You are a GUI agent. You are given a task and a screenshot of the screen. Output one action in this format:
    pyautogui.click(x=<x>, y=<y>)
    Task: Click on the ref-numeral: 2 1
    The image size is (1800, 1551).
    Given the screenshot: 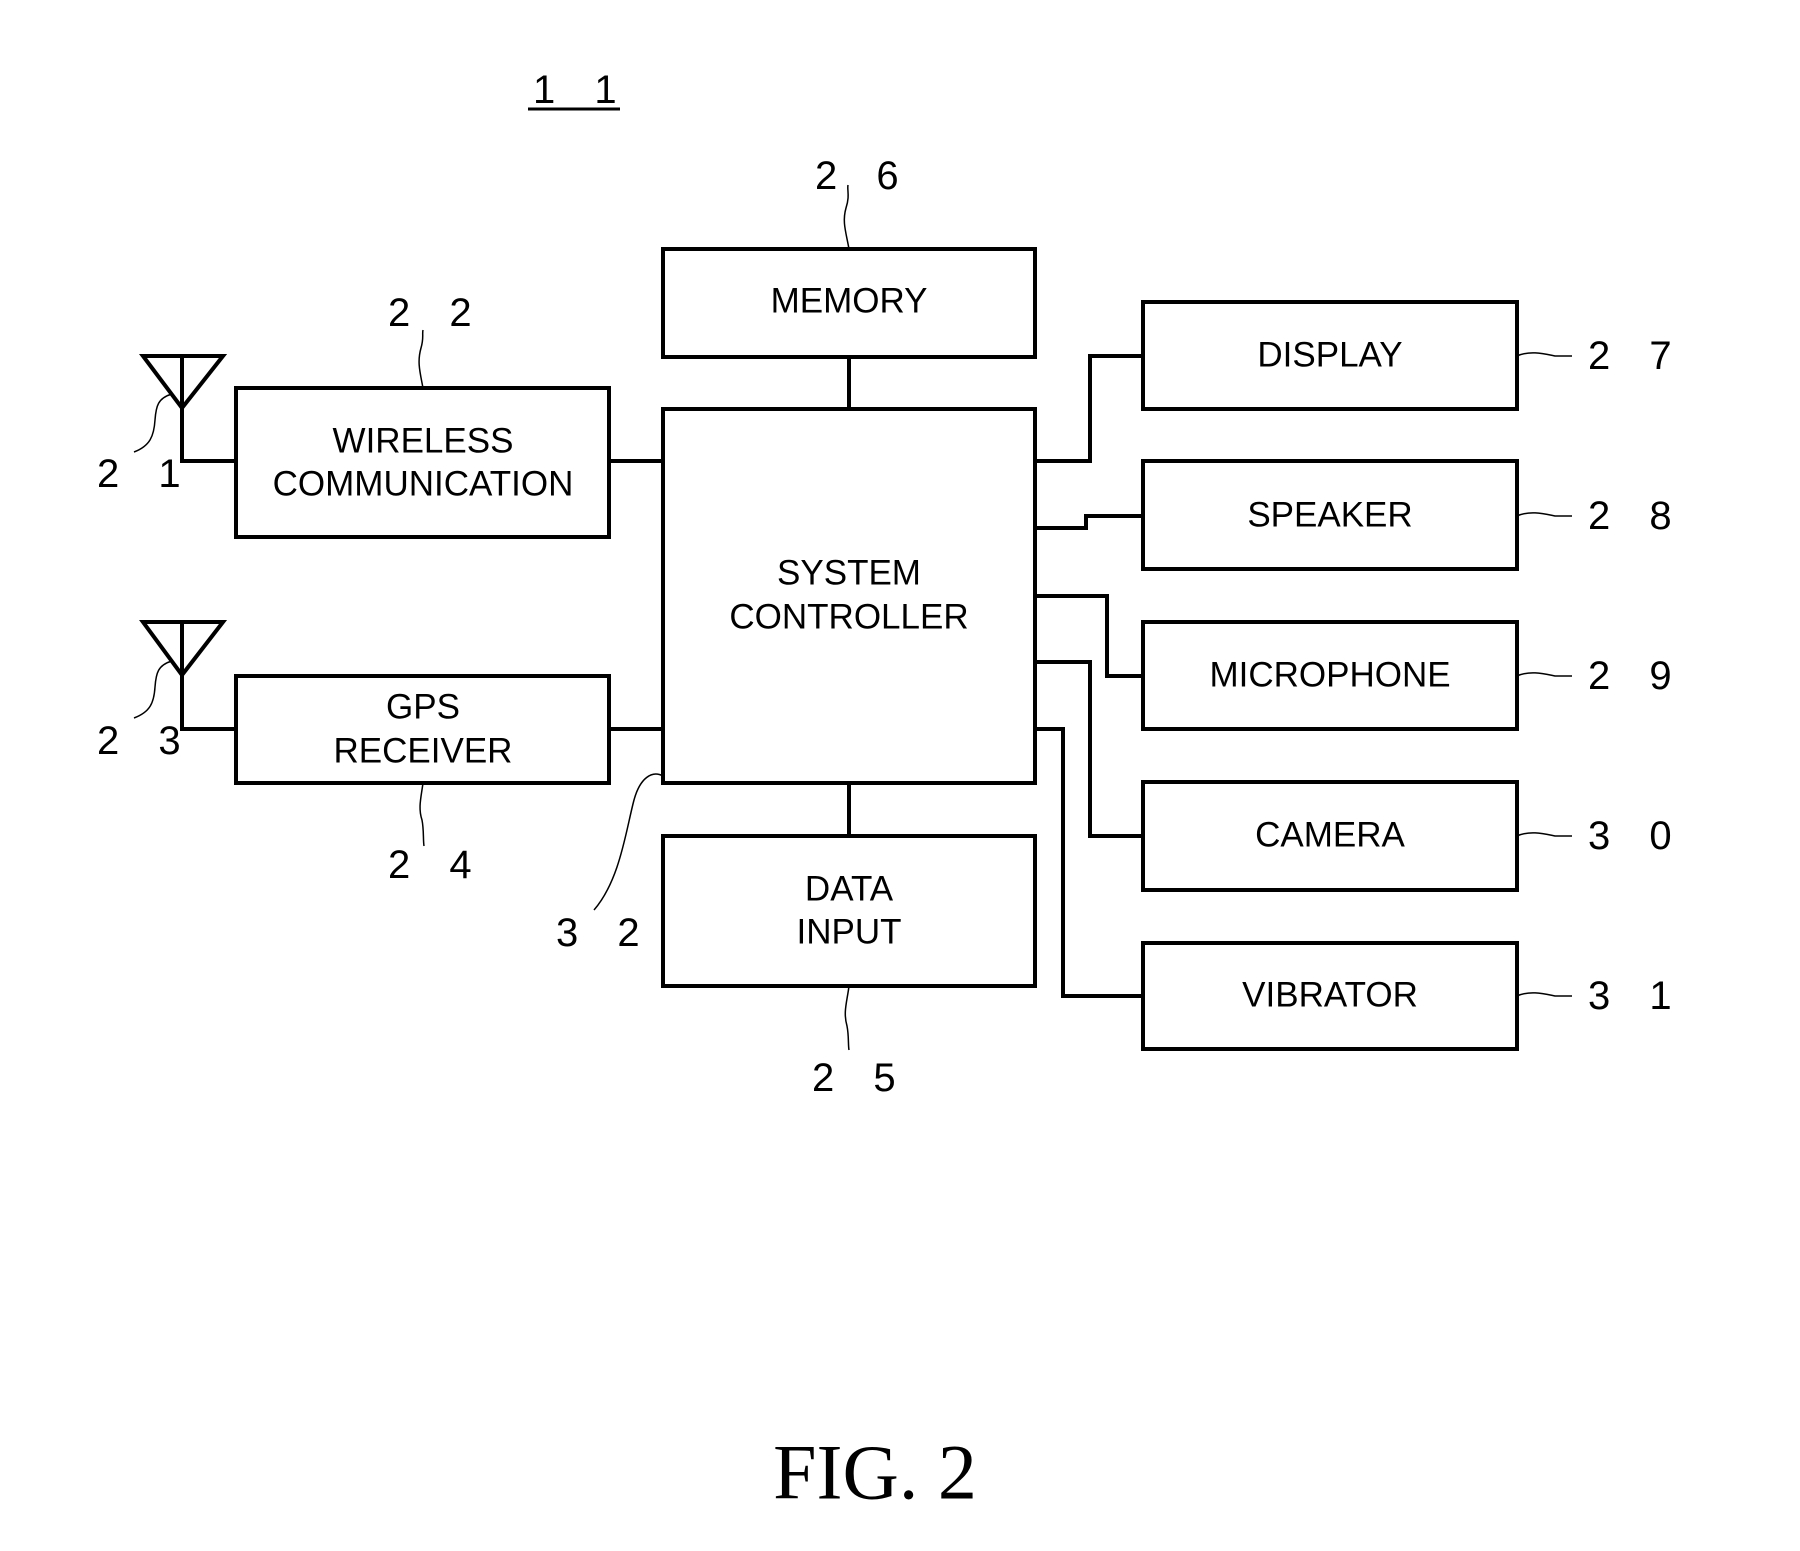 What is the action you would take?
    pyautogui.click(x=146, y=474)
    